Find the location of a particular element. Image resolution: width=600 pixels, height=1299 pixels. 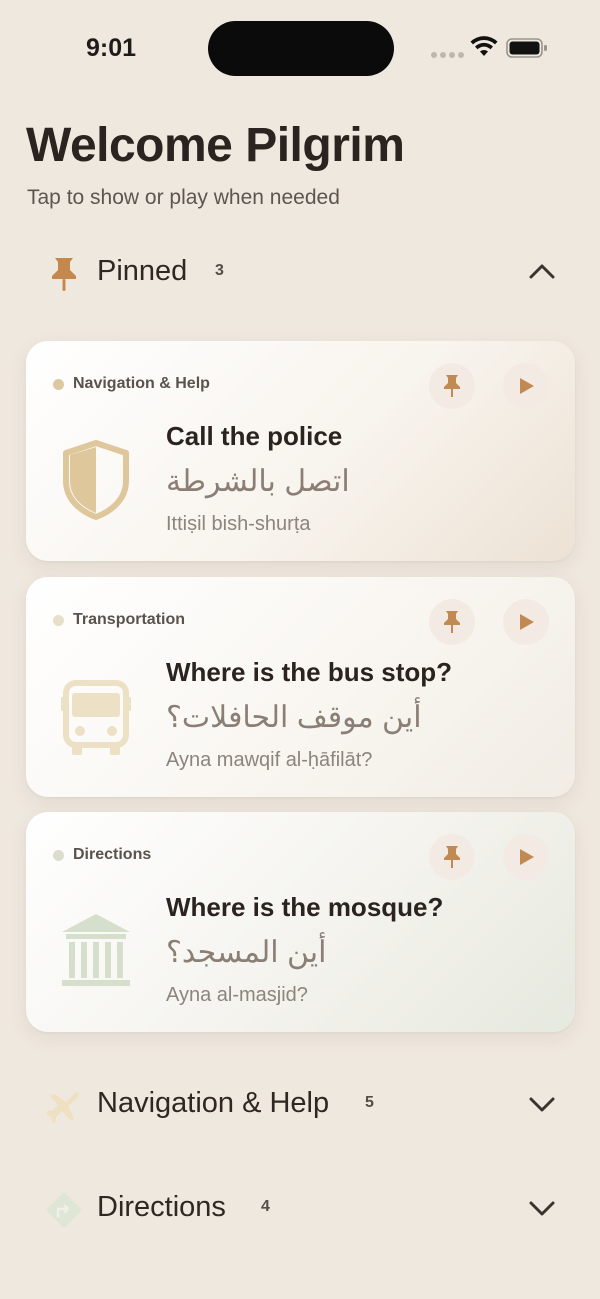

cellular-signal-icon is located at coordinates (447, 55).